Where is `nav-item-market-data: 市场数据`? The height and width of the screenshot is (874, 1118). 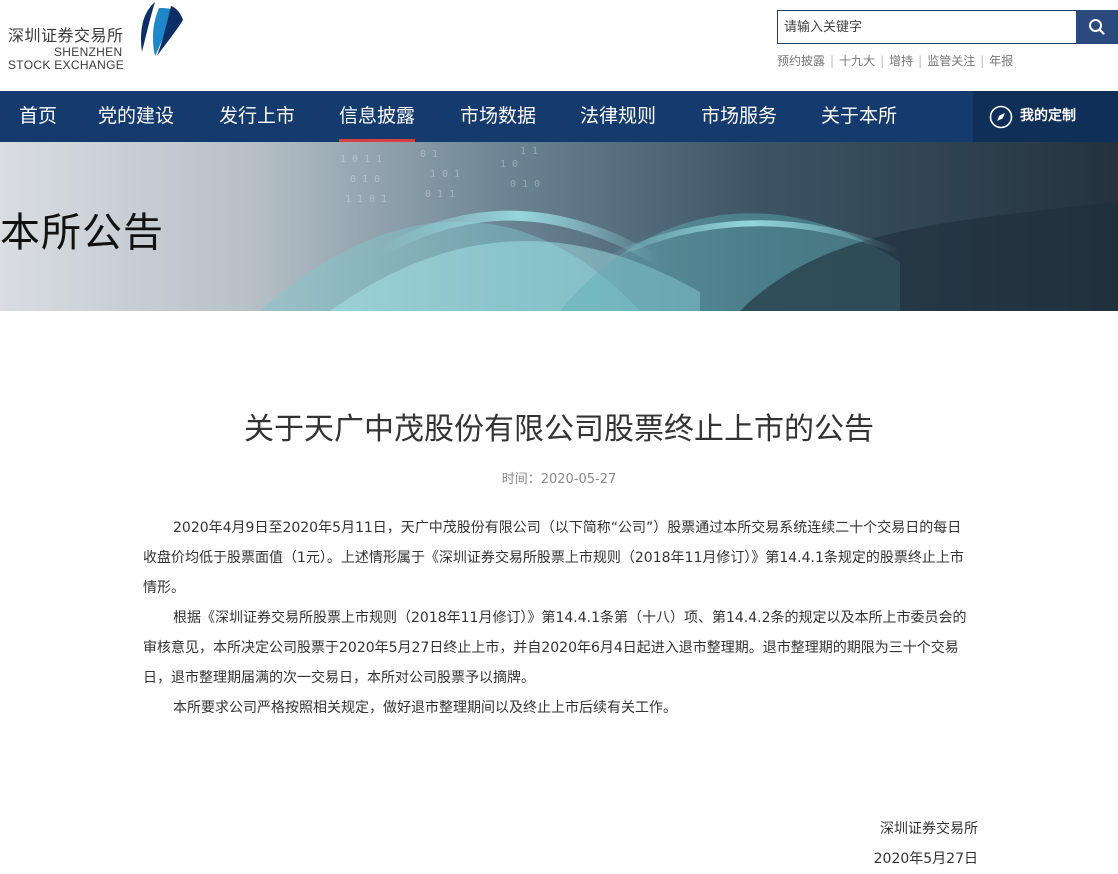 nav-item-market-data: 市场数据 is located at coordinates (498, 116).